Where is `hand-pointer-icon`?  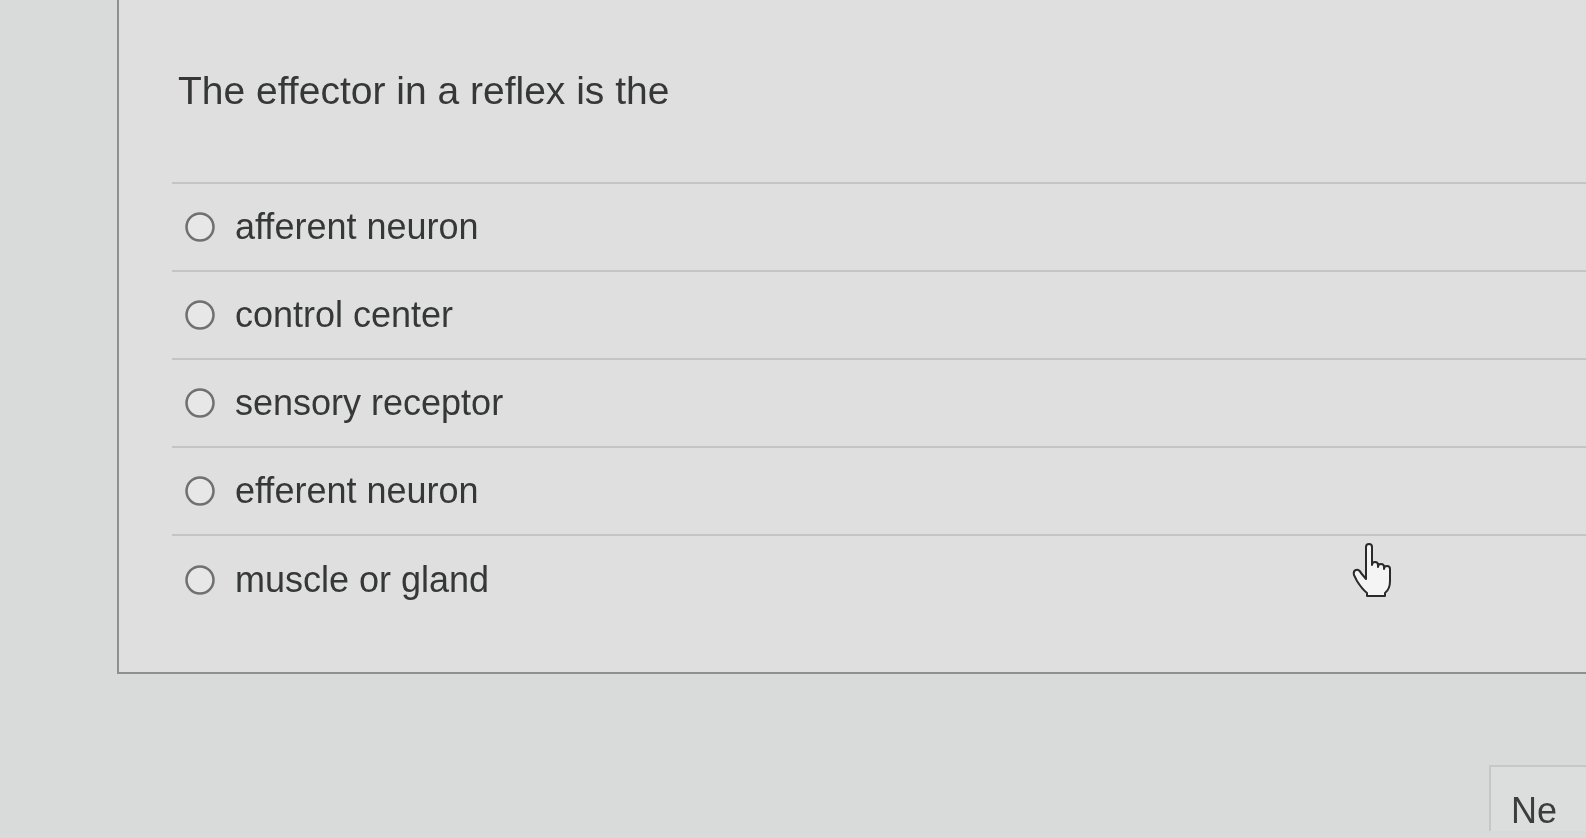
hand-pointer-icon is located at coordinates (1373, 570).